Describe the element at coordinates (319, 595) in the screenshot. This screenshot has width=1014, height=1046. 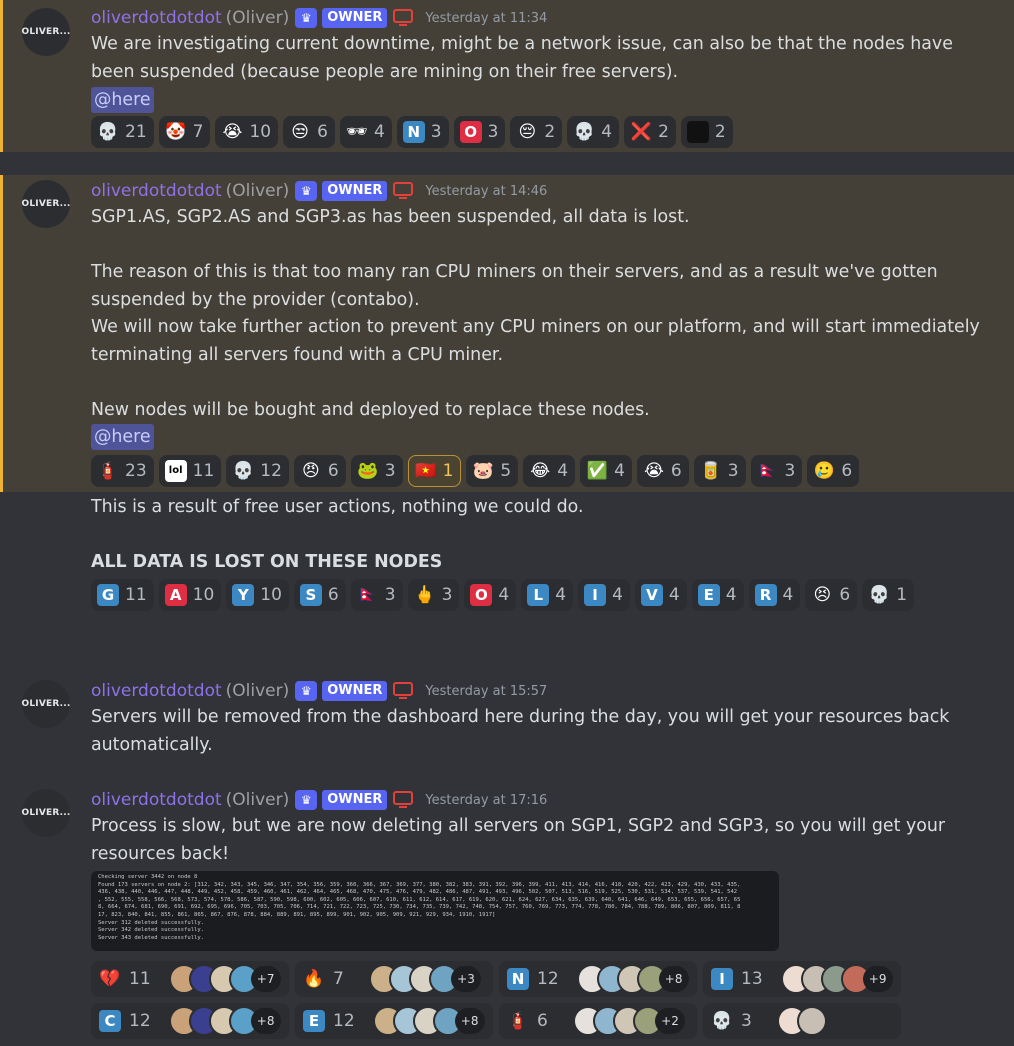
I see `reaction-button: S6` at that location.